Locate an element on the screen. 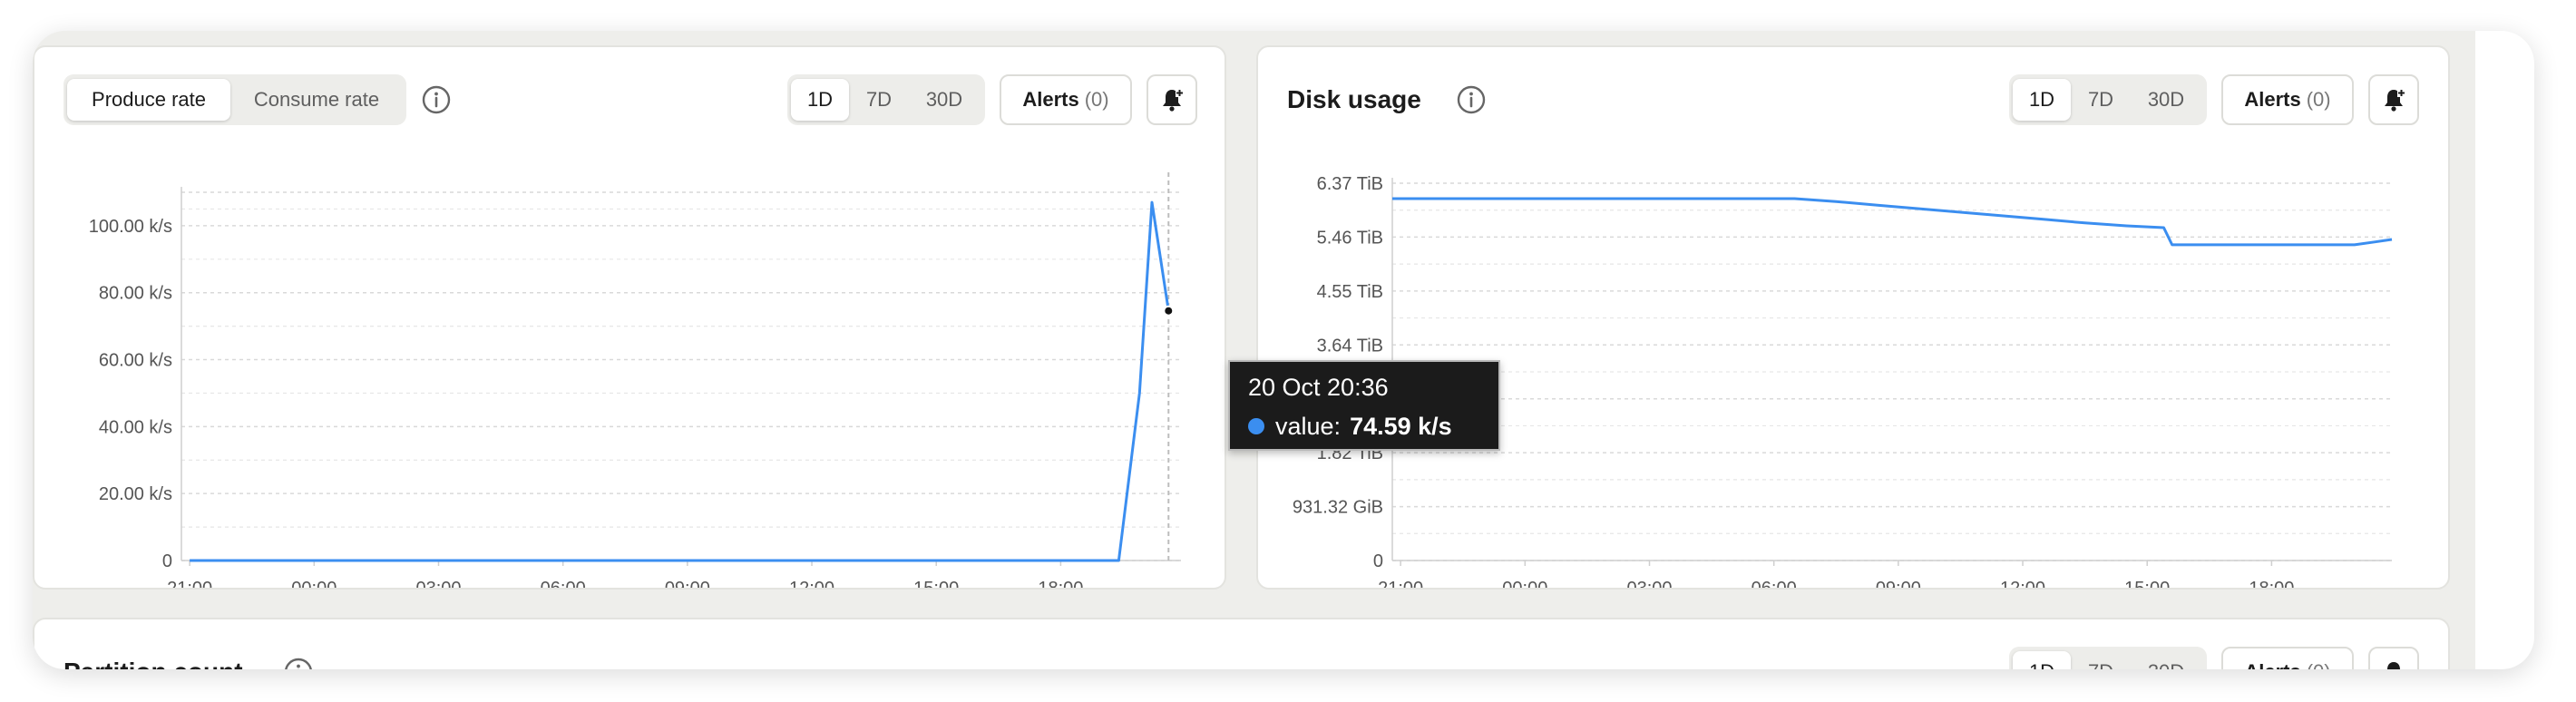 The height and width of the screenshot is (702, 2576). tooltip-value: 74.59 k/s is located at coordinates (1401, 426).